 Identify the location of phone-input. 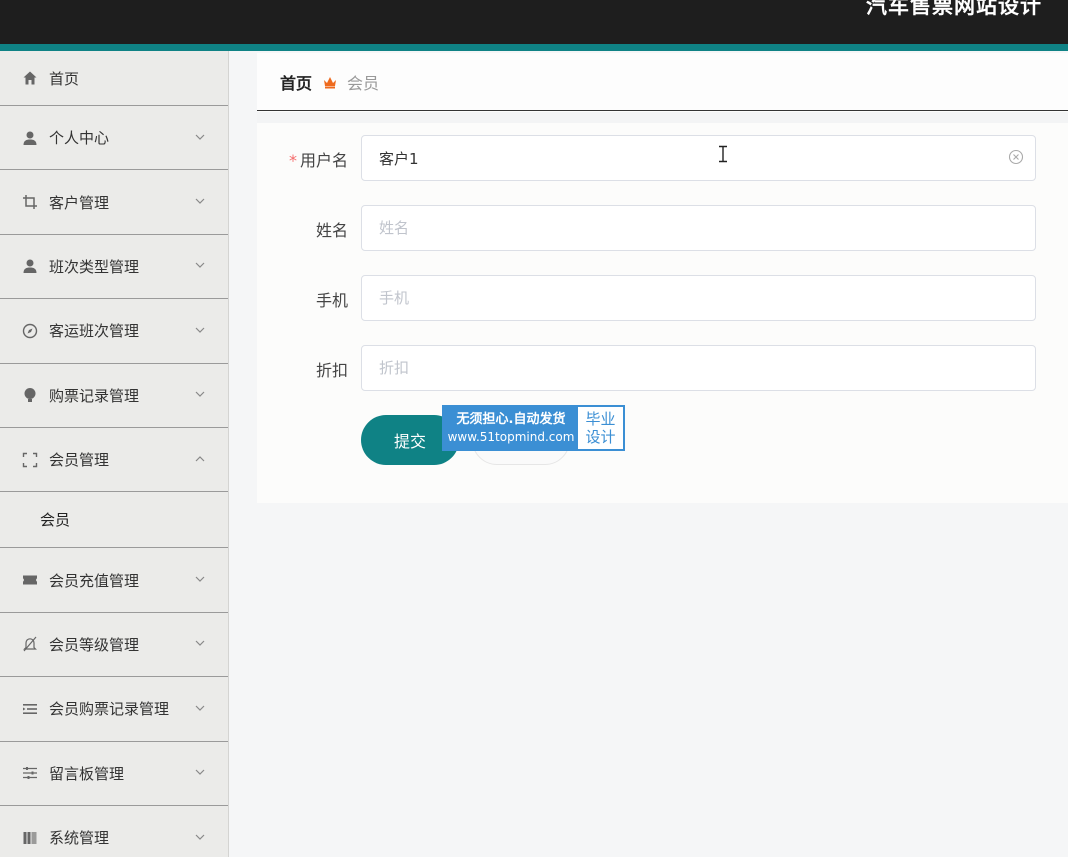
(698, 298).